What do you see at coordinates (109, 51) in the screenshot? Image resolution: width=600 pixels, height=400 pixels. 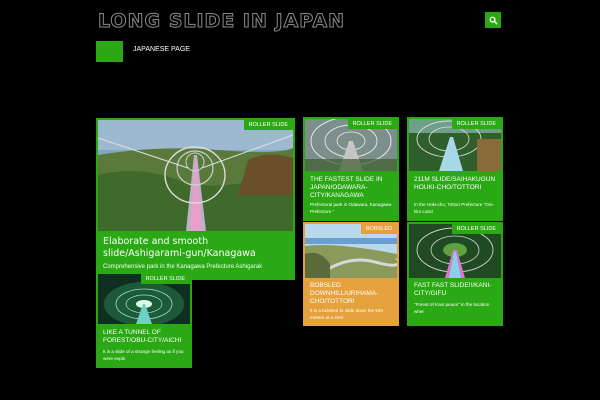 I see `nav-accent-block` at bounding box center [109, 51].